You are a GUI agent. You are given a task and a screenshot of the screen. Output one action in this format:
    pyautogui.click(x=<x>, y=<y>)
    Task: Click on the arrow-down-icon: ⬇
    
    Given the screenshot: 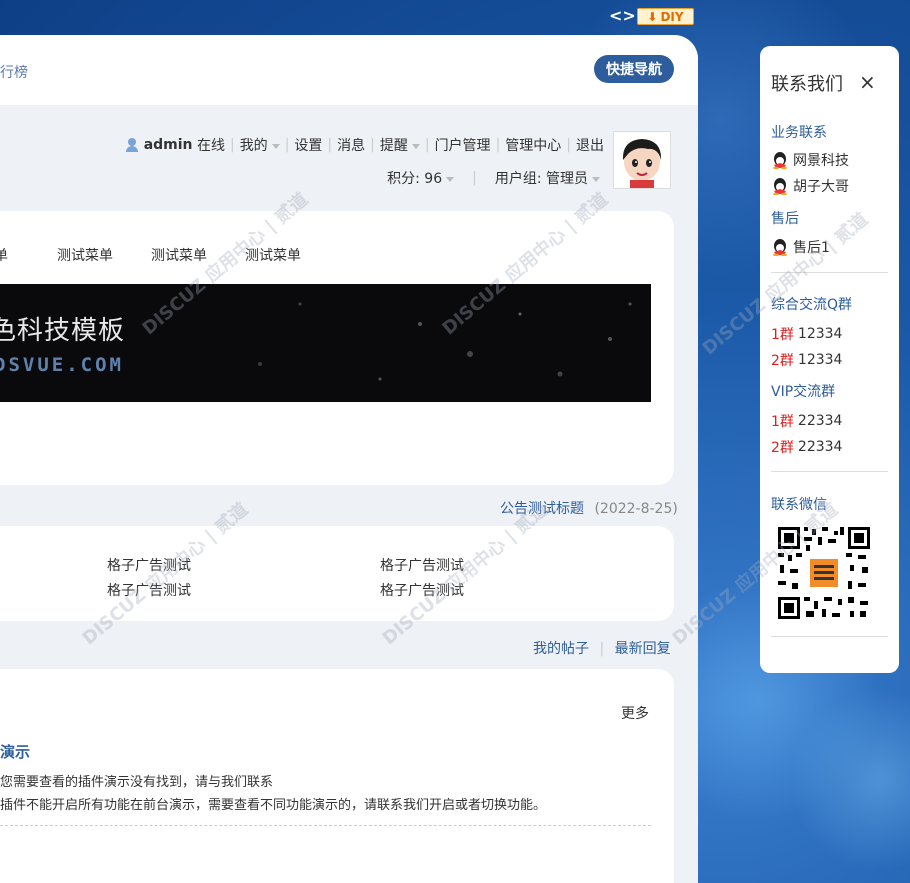 What is the action you would take?
    pyautogui.click(x=652, y=16)
    